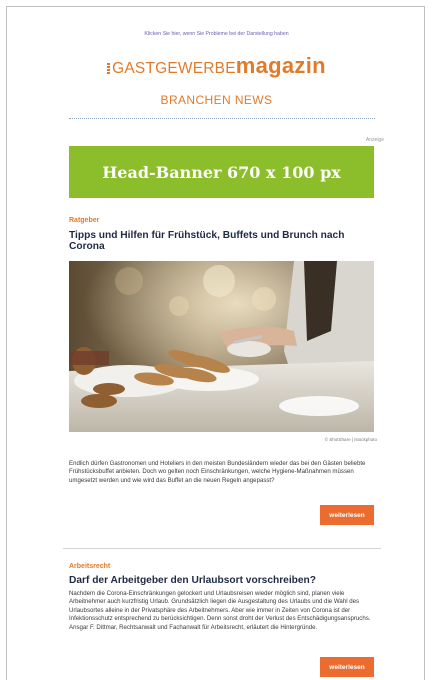  I want to click on logo-magazin: magazin, so click(280, 65).